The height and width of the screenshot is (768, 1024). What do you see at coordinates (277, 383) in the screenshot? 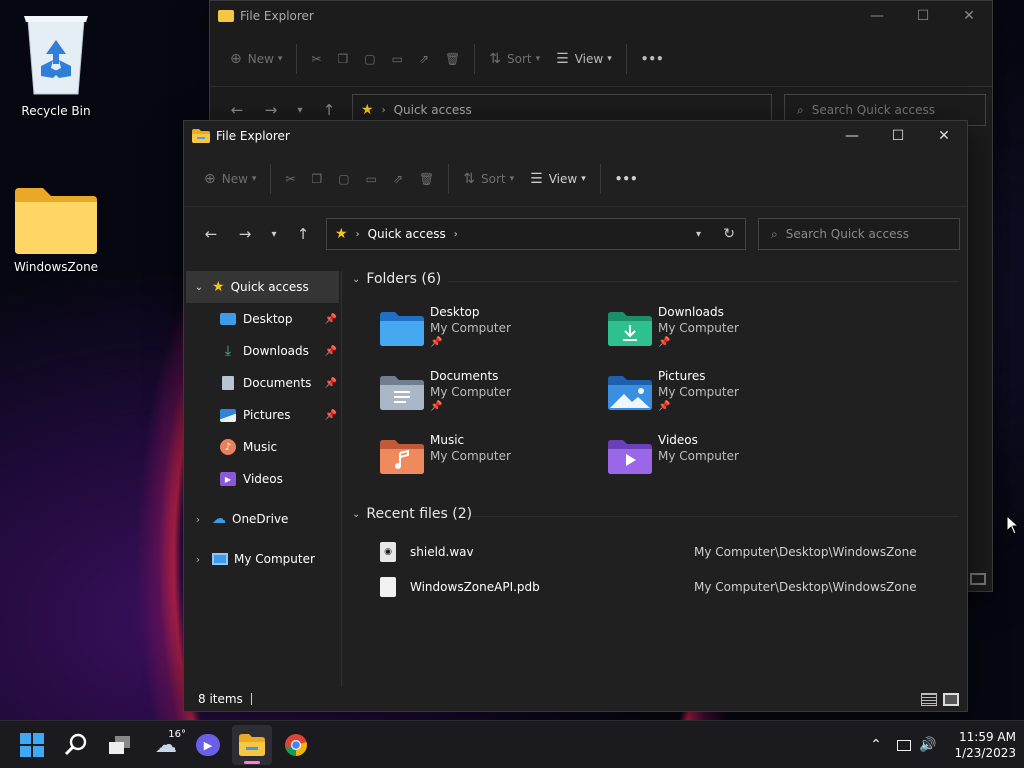
I see `sidebar-item-label: Documents` at bounding box center [277, 383].